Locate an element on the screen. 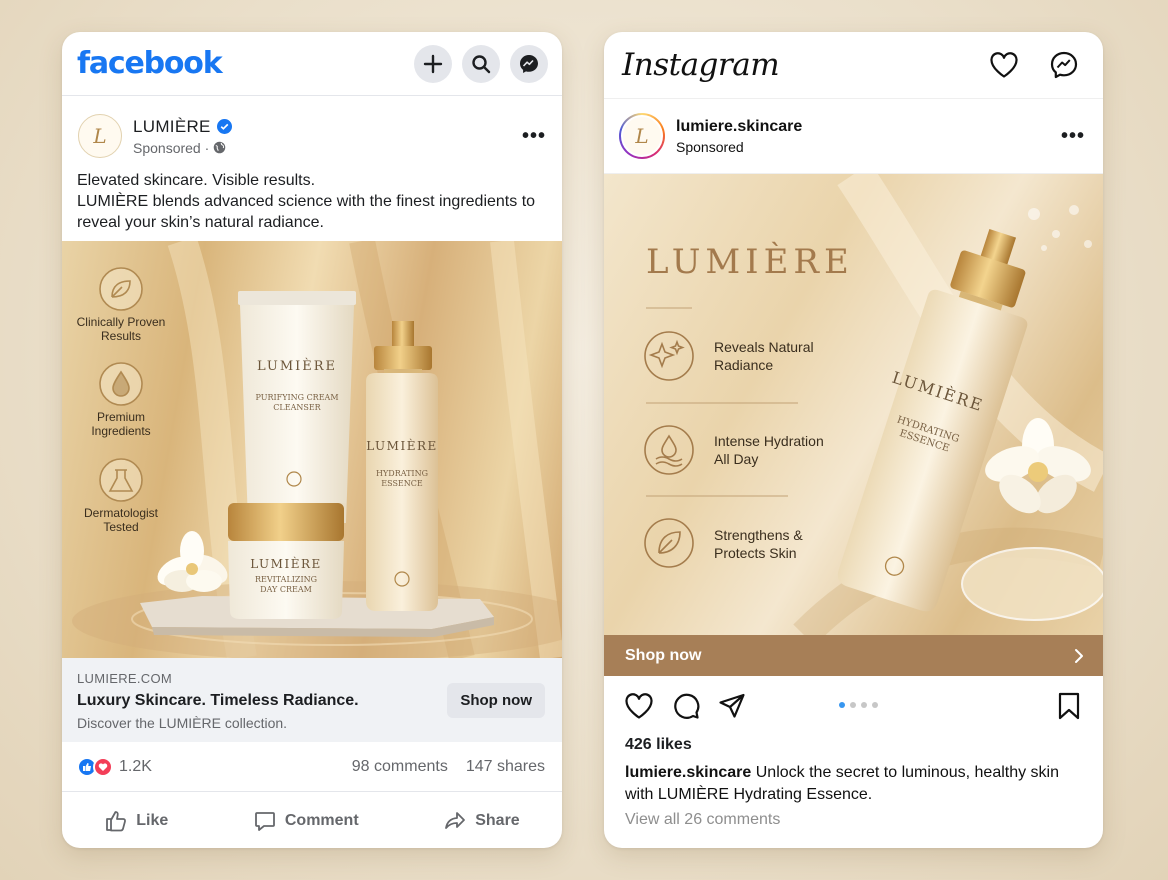  like-label: Like is located at coordinates (152, 820).